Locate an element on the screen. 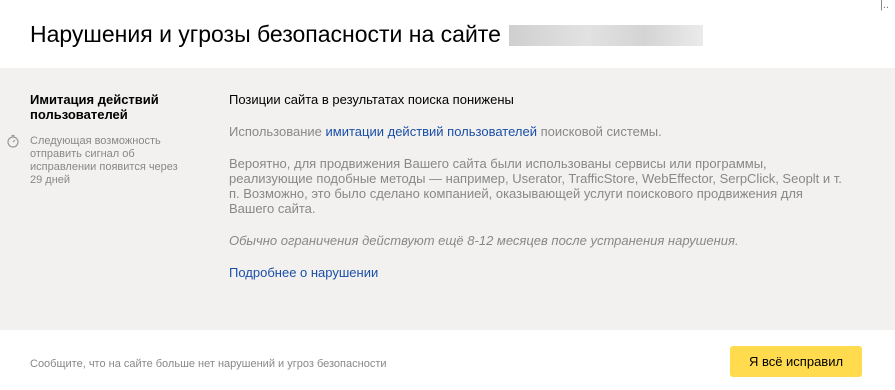 The height and width of the screenshot is (390, 895). usage-suffix: поисковой системы. is located at coordinates (601, 131).